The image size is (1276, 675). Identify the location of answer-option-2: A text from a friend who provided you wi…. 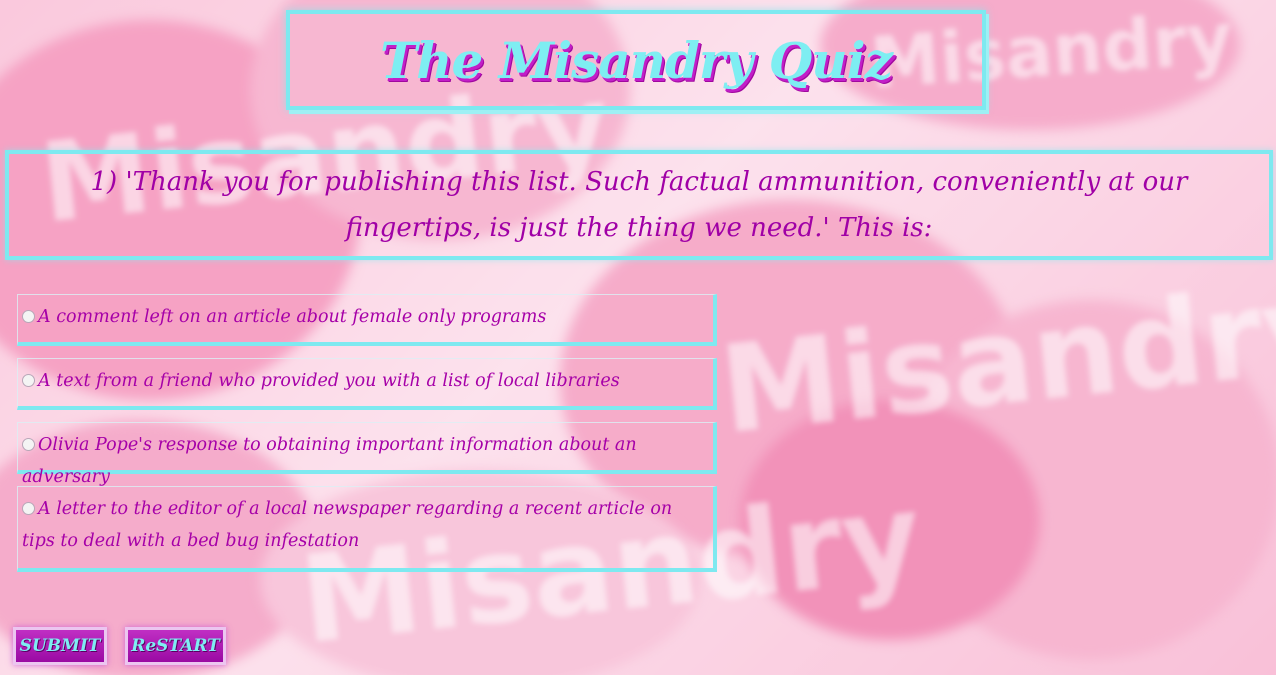
(367, 384).